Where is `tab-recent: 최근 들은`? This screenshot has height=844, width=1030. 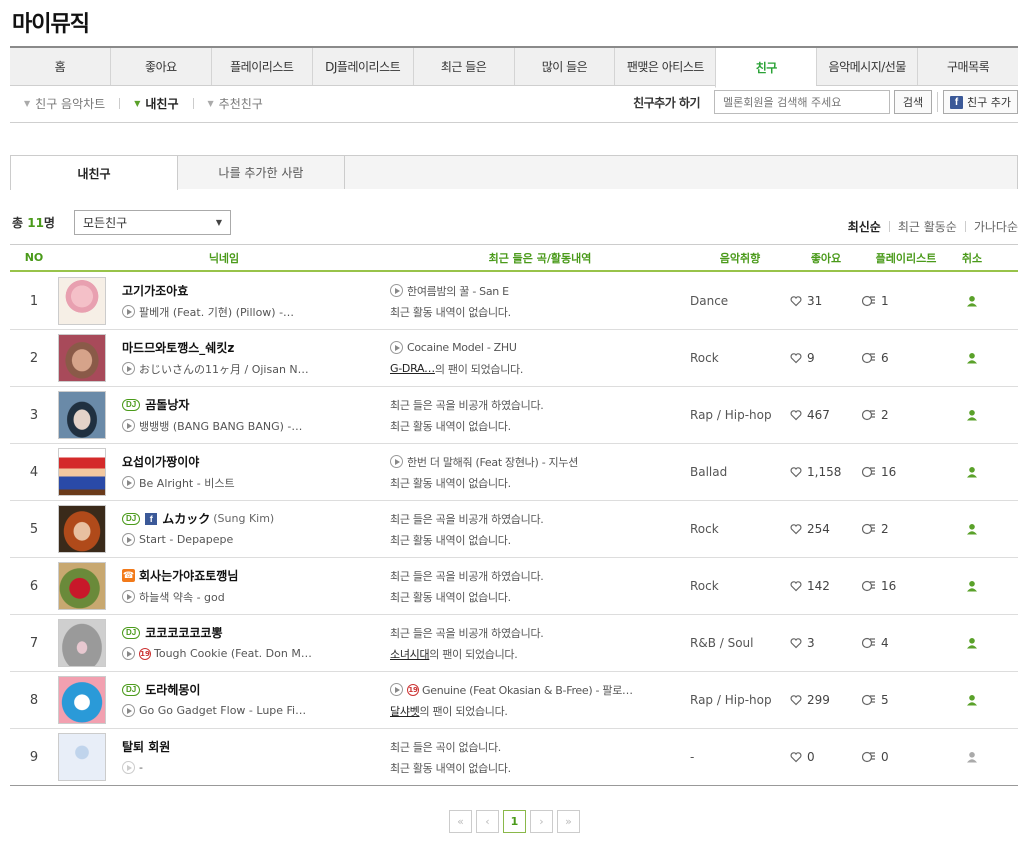
tab-recent: 최근 들은 is located at coordinates (463, 66).